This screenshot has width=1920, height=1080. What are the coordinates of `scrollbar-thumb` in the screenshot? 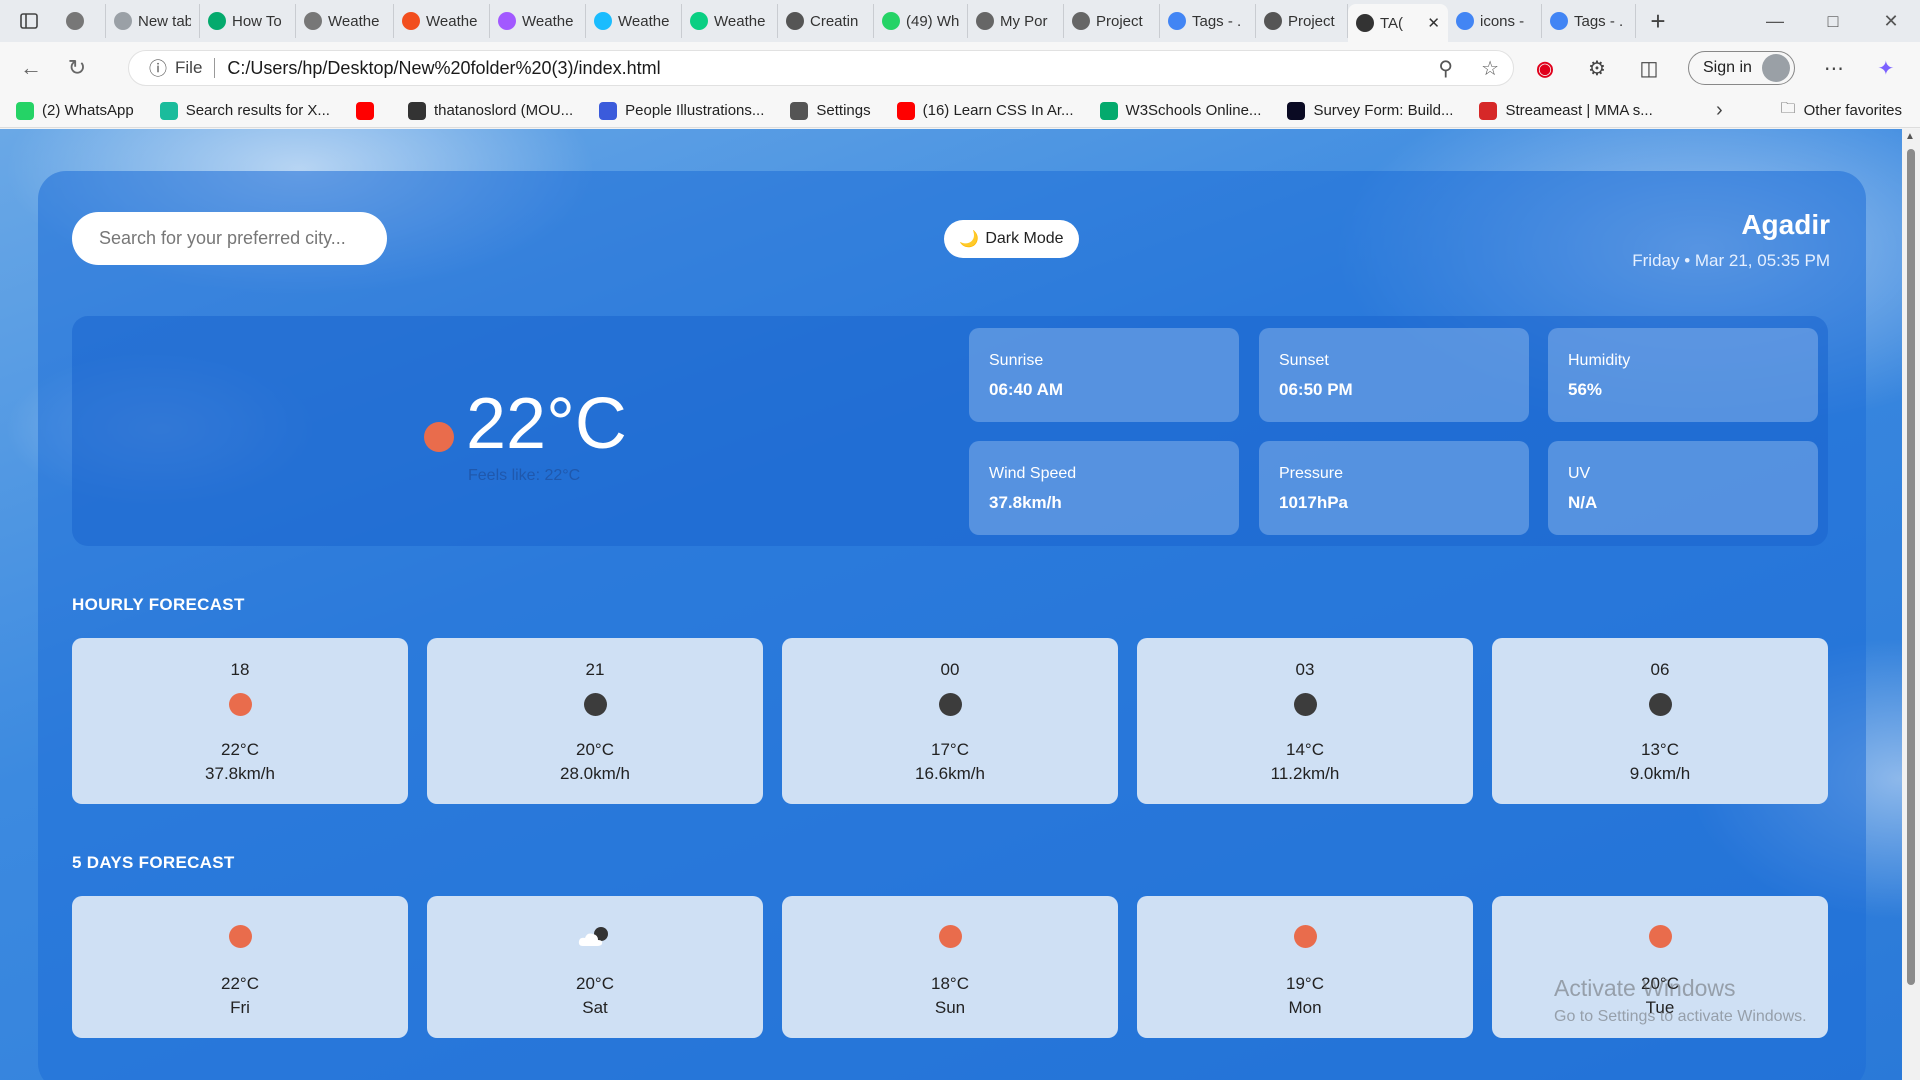 It's located at (1911, 567).